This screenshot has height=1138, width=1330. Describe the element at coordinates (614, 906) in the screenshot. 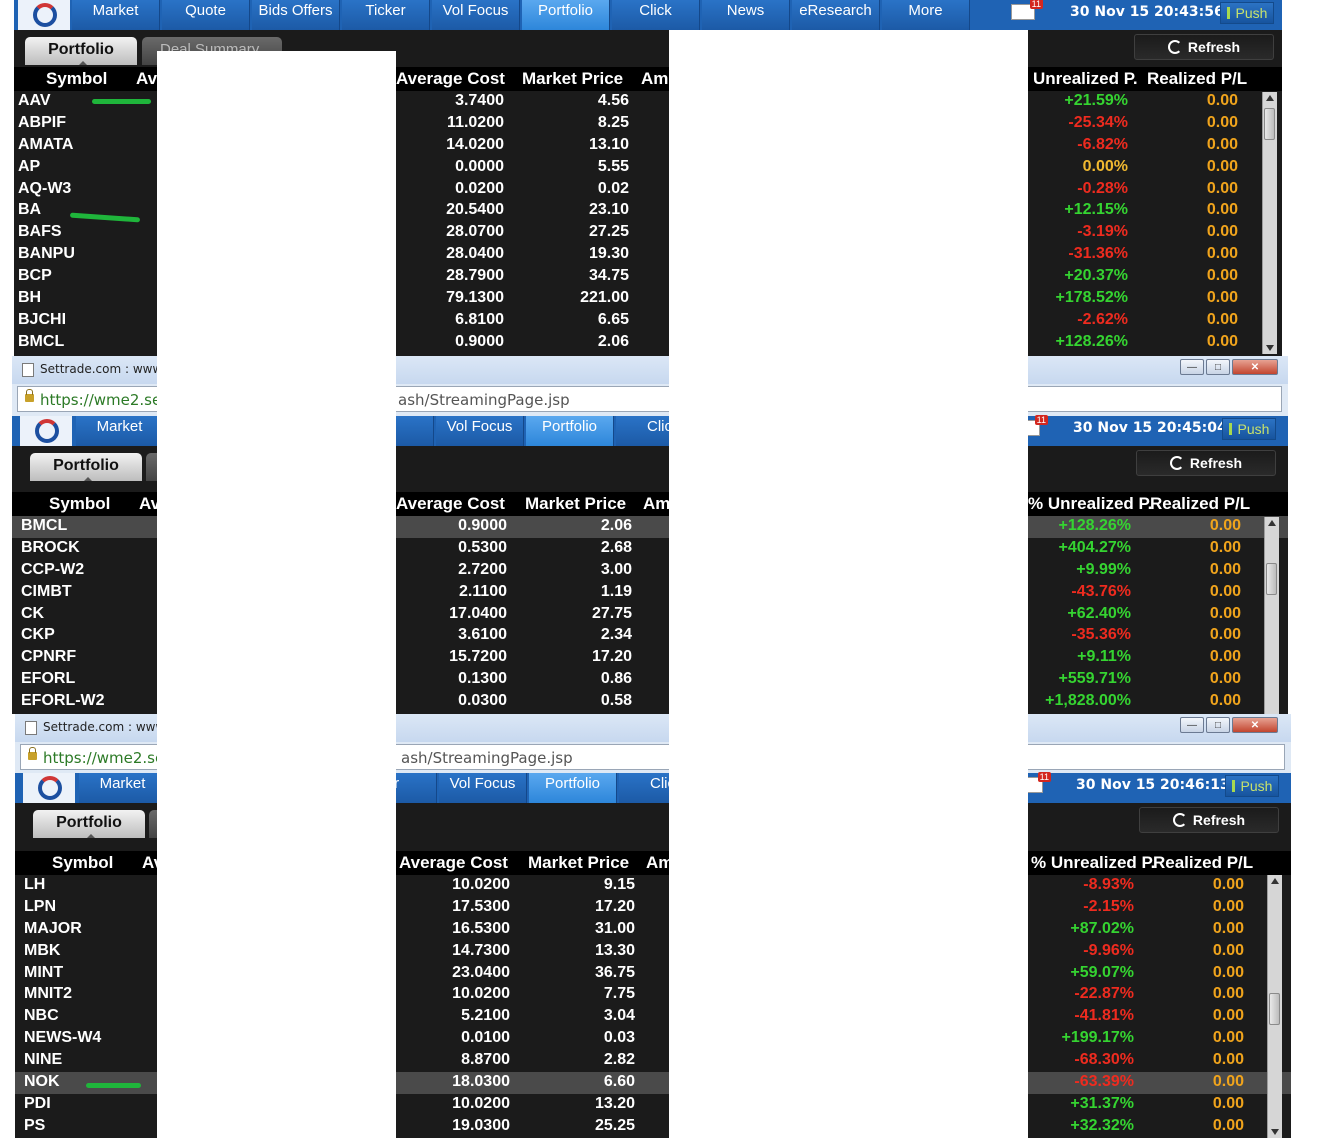

I see `cell-market-price: 17.20` at that location.